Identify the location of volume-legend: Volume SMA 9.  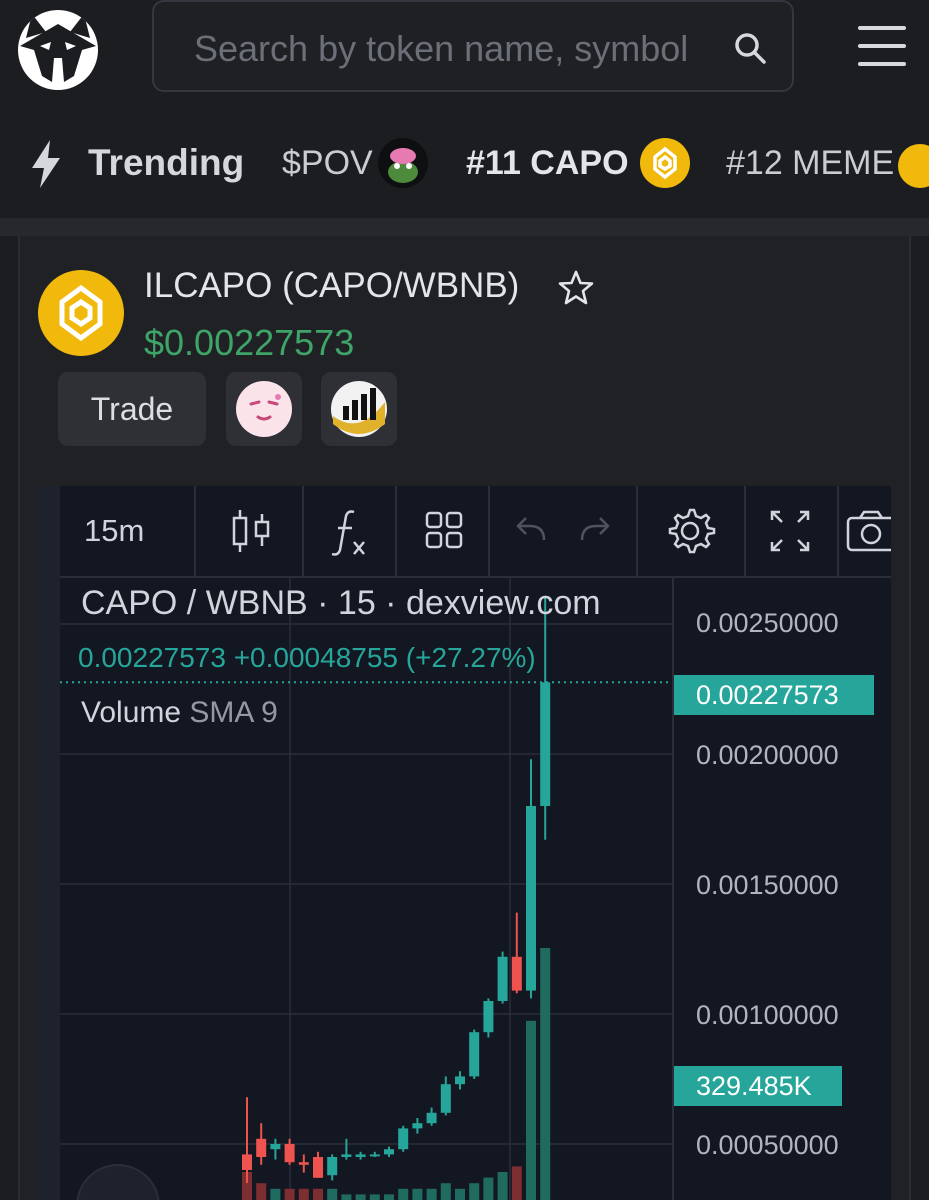
(179, 713).